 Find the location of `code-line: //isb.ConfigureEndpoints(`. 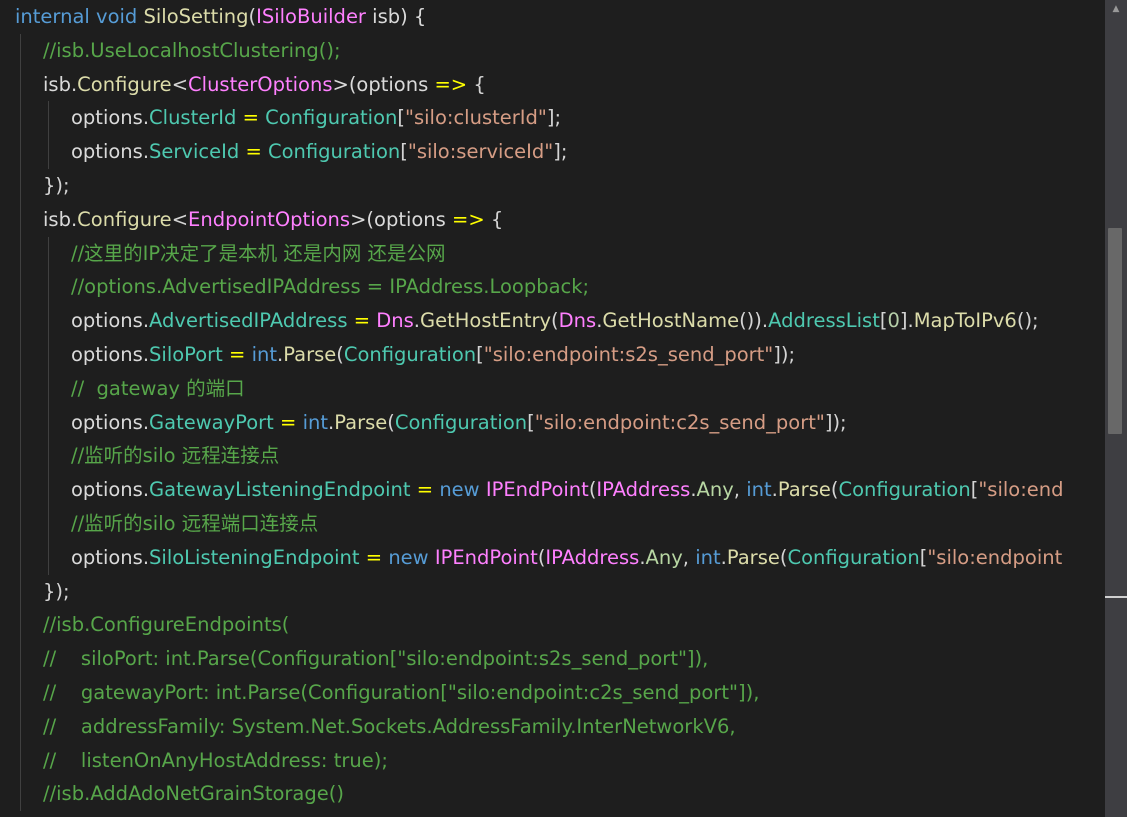

code-line: //isb.ConfigureEndpoints( is located at coordinates (166, 625).